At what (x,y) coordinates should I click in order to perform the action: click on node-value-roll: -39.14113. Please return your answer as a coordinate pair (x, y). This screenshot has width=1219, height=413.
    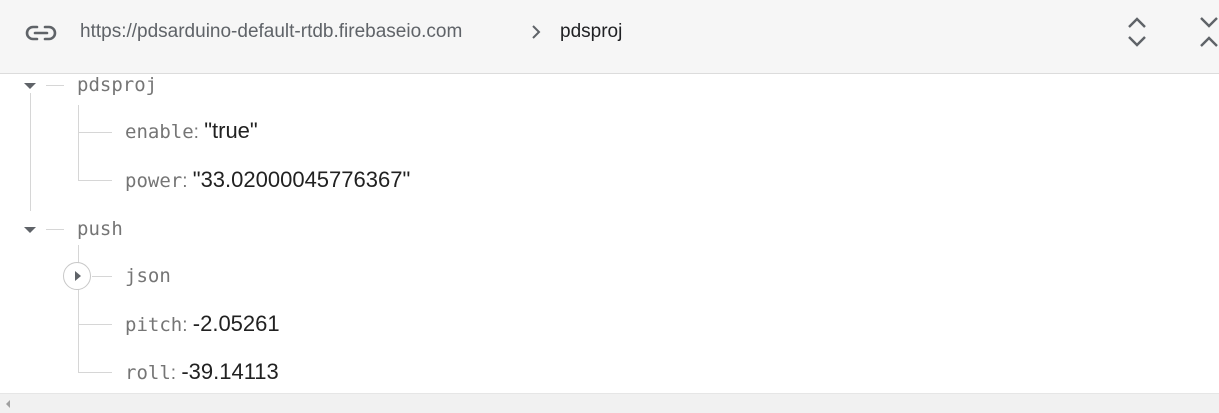
    Looking at the image, I should click on (229, 371).